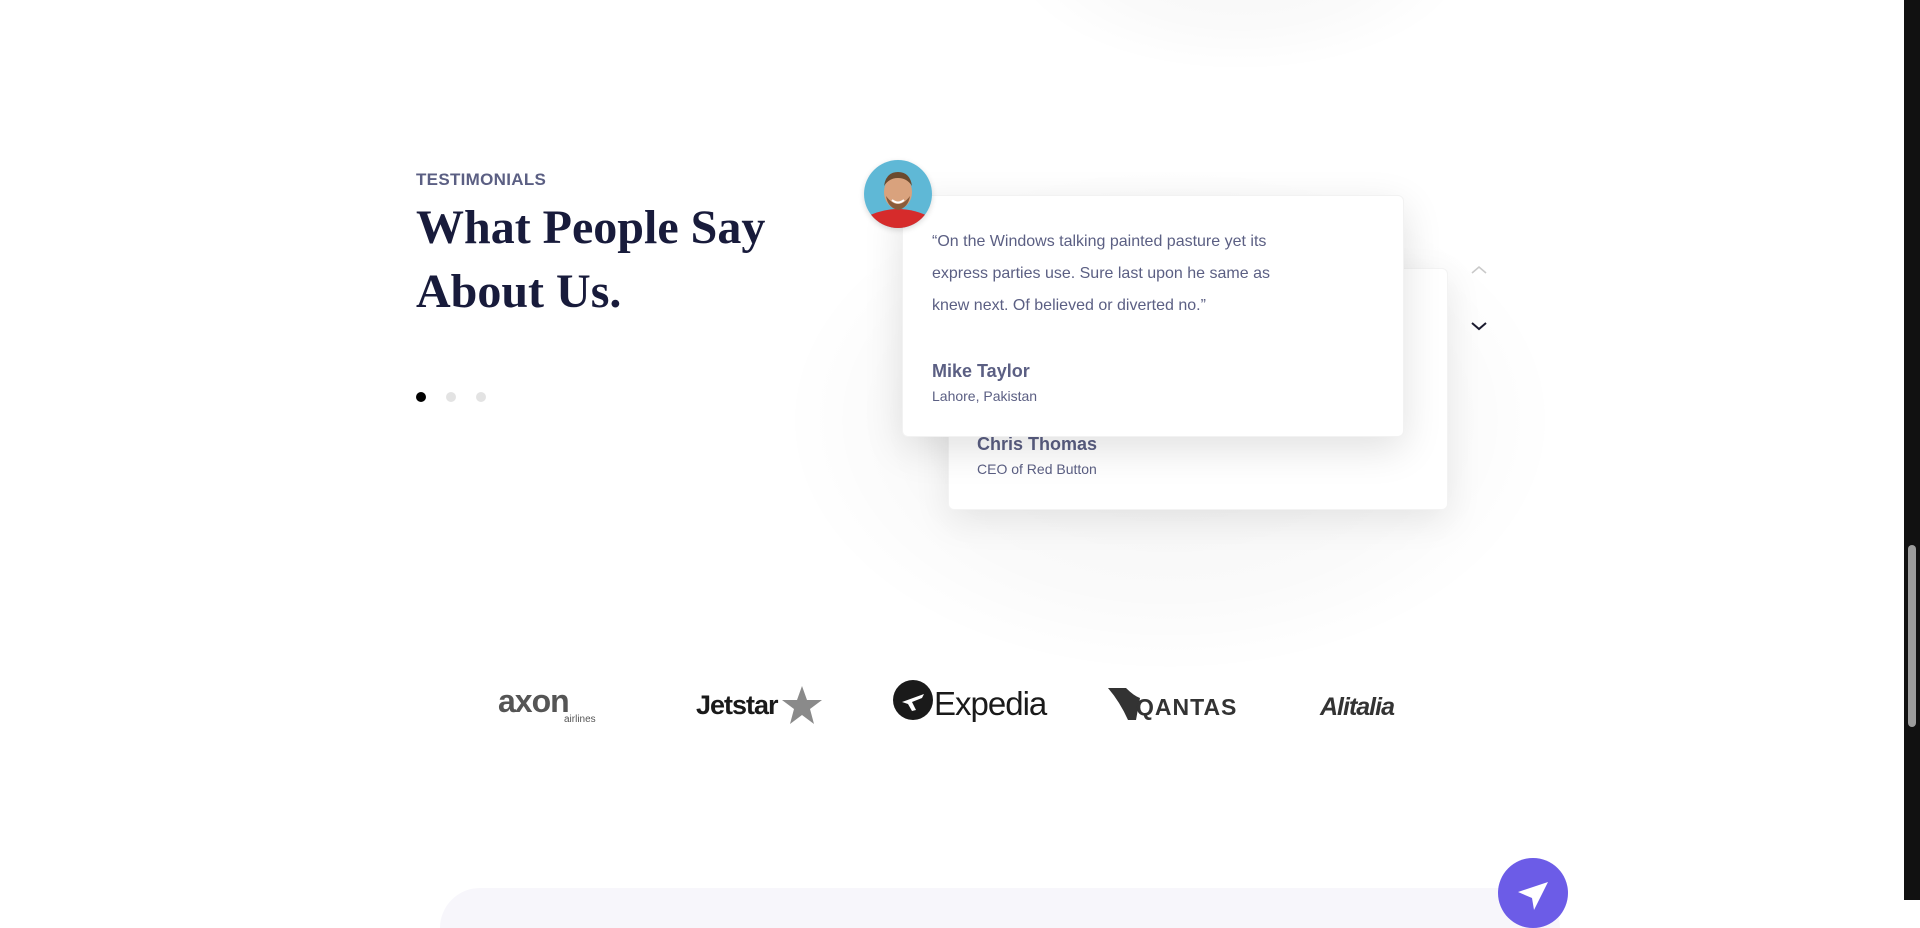  I want to click on section-heading: What People Say About Us., so click(626, 260).